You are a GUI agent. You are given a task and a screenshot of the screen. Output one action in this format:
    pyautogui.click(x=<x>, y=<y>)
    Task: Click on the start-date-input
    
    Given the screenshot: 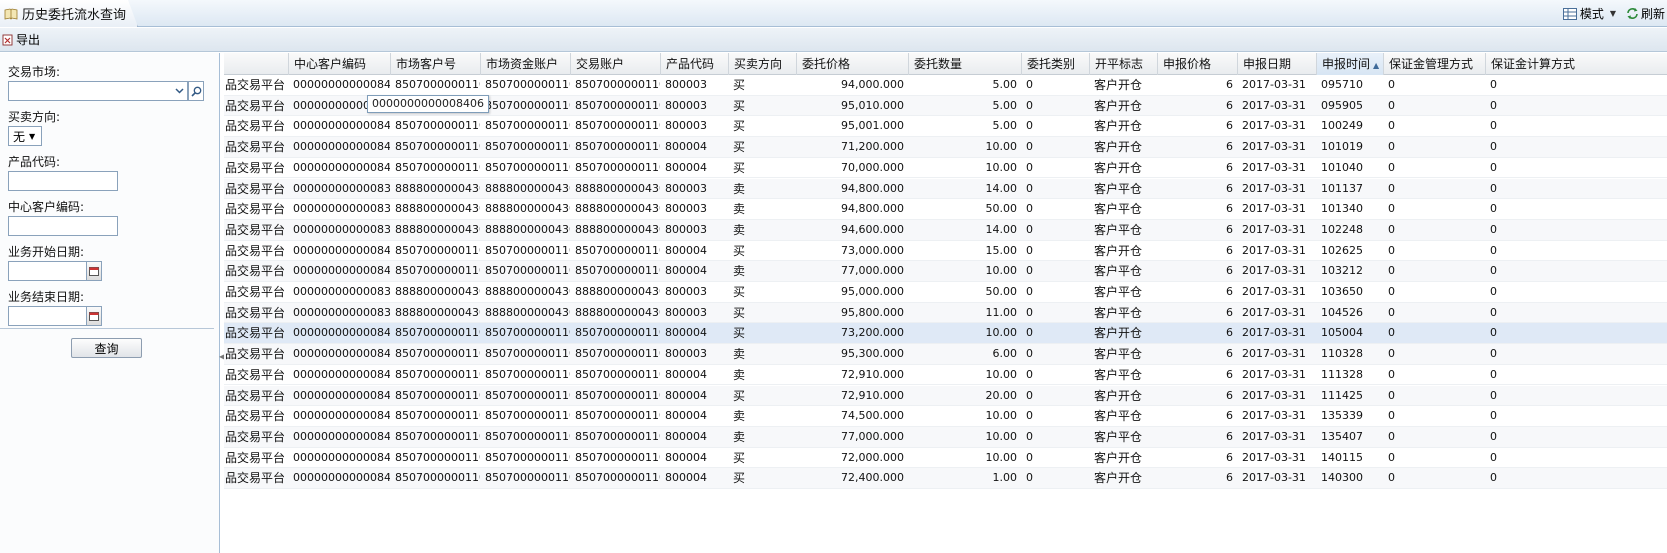 What is the action you would take?
    pyautogui.click(x=47, y=271)
    